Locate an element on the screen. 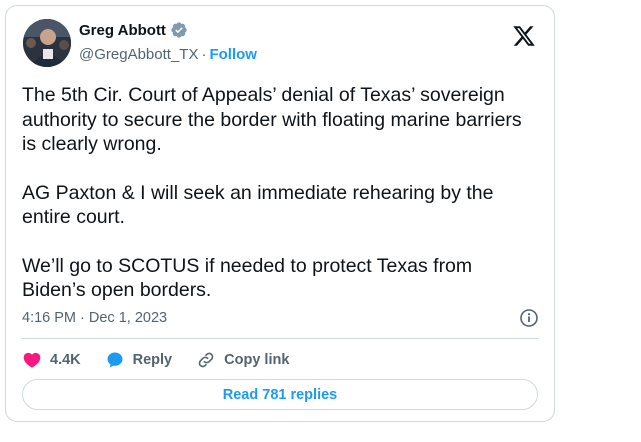 The width and height of the screenshot is (641, 442). avatar is located at coordinates (47, 43).